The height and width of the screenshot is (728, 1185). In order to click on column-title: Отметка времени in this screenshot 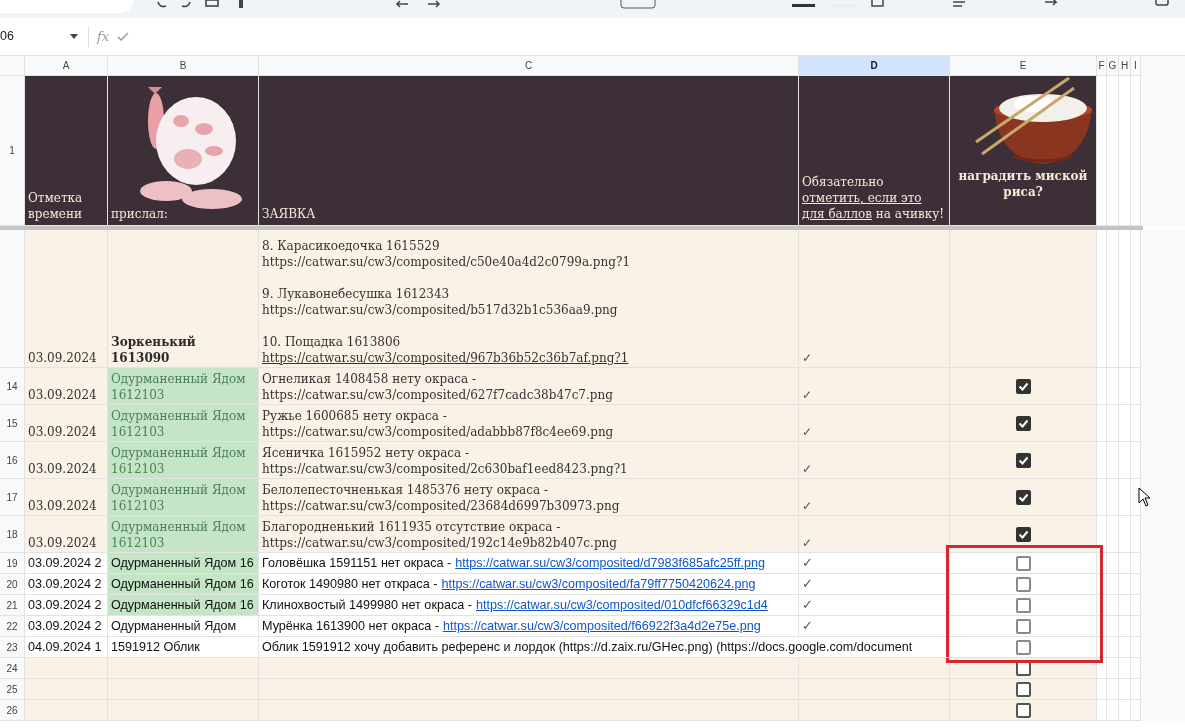, I will do `click(56, 206)`.